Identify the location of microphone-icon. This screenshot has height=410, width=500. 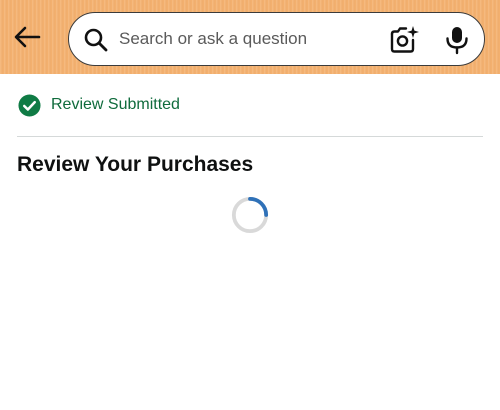
(457, 40).